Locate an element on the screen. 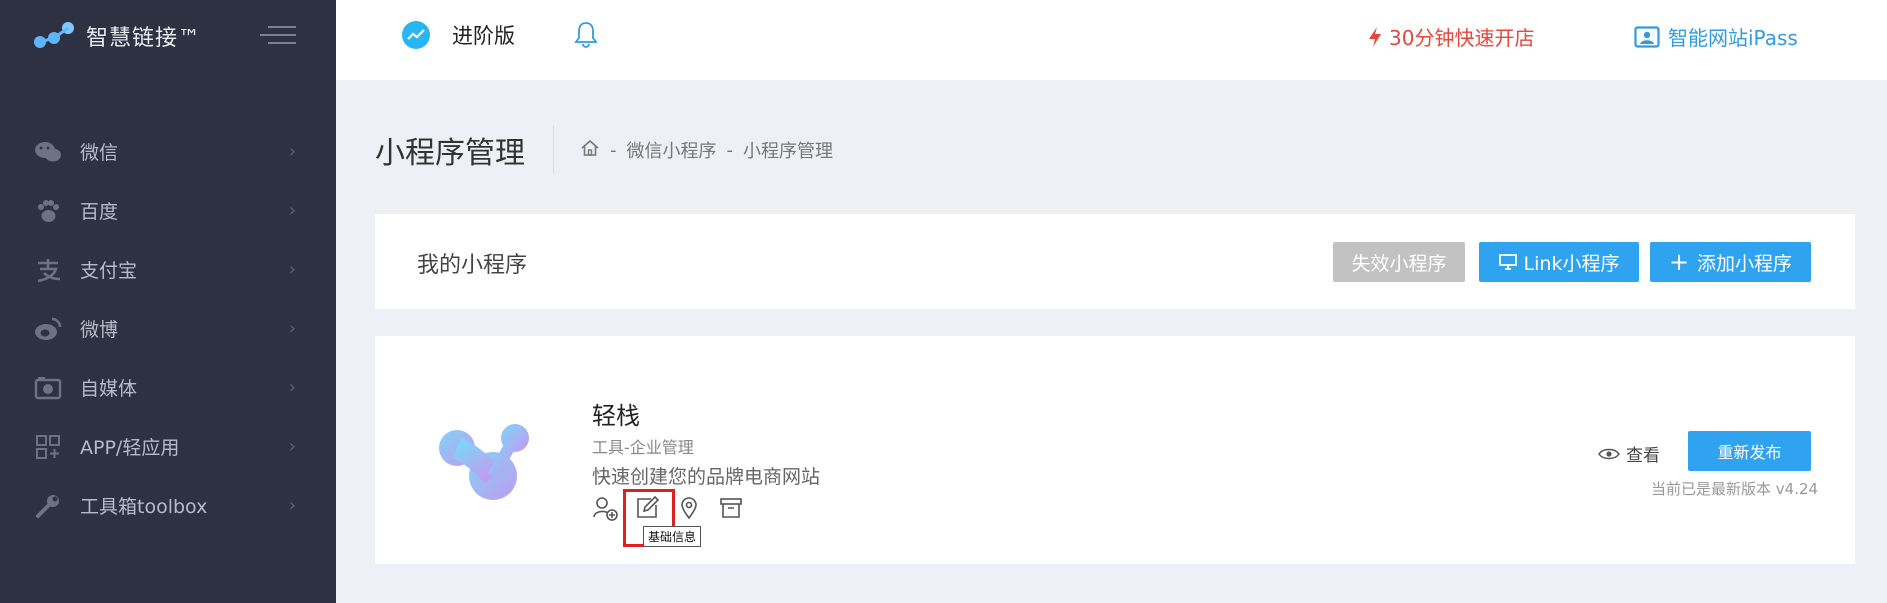 This screenshot has height=603, width=1887. link-miniprogram-button: Link小程序 is located at coordinates (1559, 262).